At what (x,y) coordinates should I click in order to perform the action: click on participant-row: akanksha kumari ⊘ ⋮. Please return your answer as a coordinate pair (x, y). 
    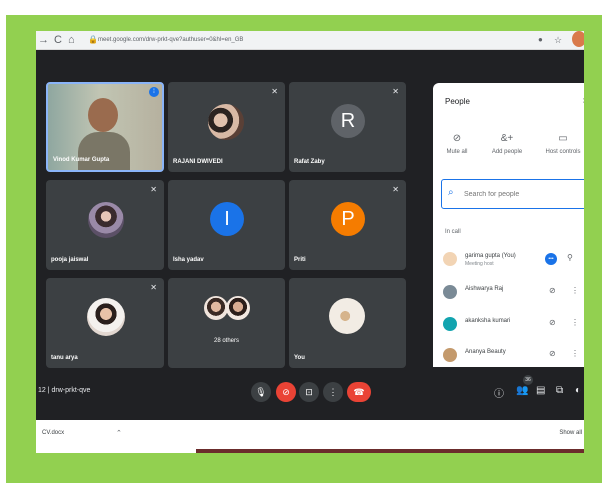
    Looking at the image, I should click on (512, 325).